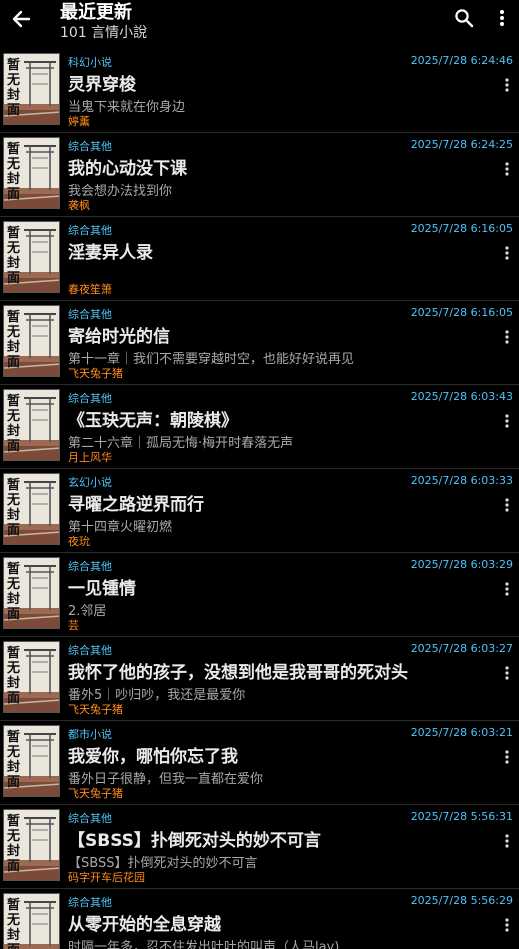  I want to click on book-title: 寻曜之路逆界而行, so click(136, 505).